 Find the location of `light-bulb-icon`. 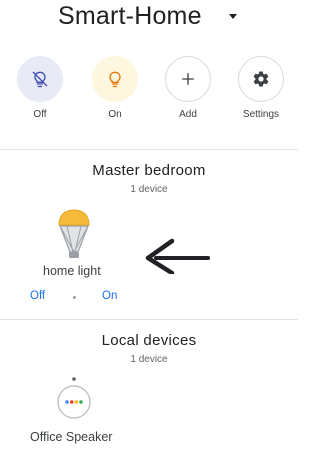

light-bulb-icon is located at coordinates (74, 233).